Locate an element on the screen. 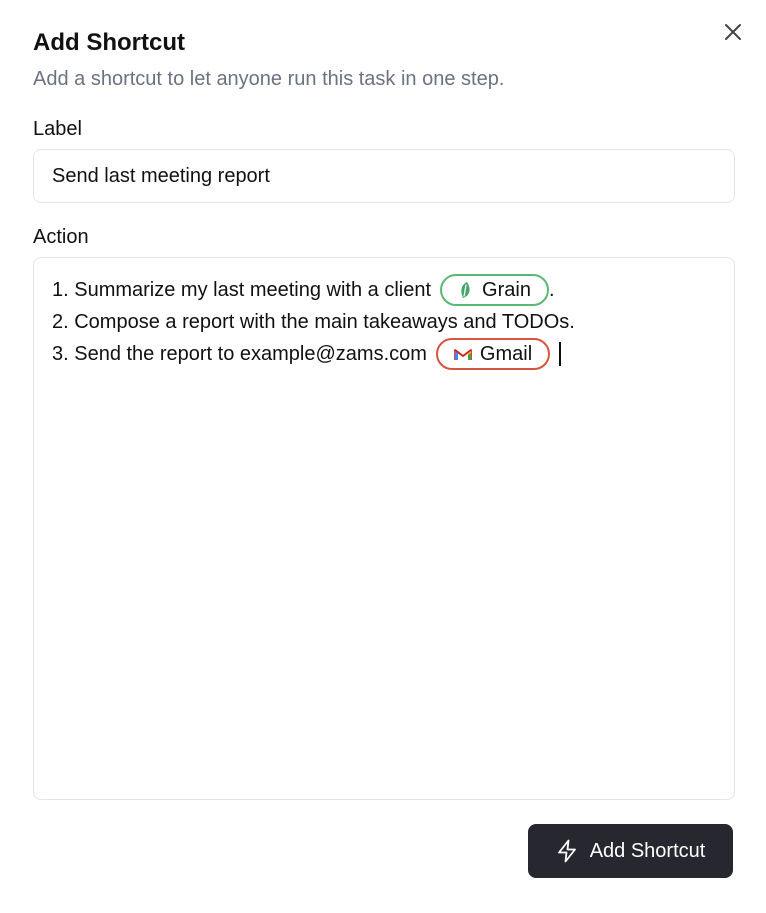 The height and width of the screenshot is (913, 766). action-line-text: 3. Send the report to example@zams.com is located at coordinates (239, 354).